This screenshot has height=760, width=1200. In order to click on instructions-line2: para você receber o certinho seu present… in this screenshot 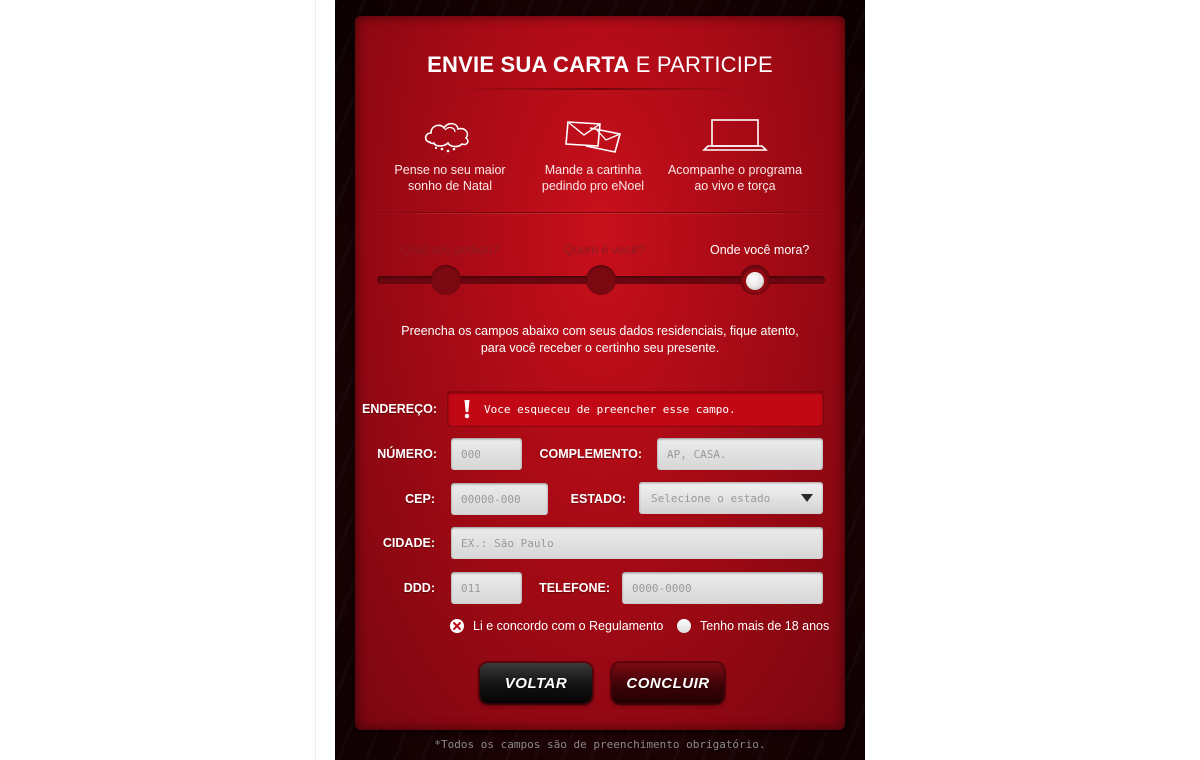, I will do `click(600, 348)`.